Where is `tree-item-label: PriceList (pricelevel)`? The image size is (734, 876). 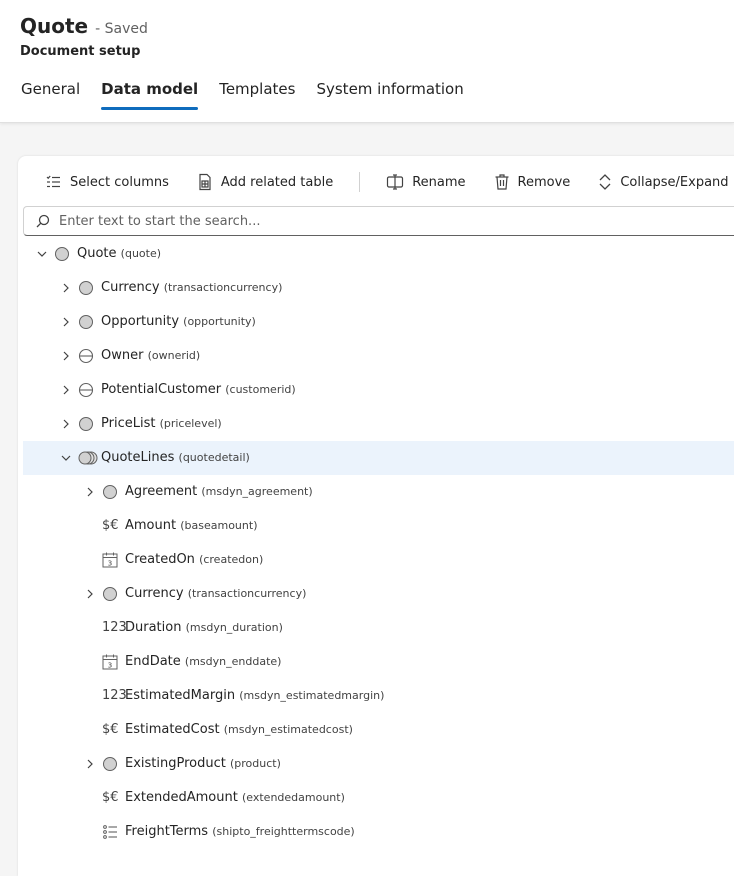 tree-item-label: PriceList (pricelevel) is located at coordinates (161, 423).